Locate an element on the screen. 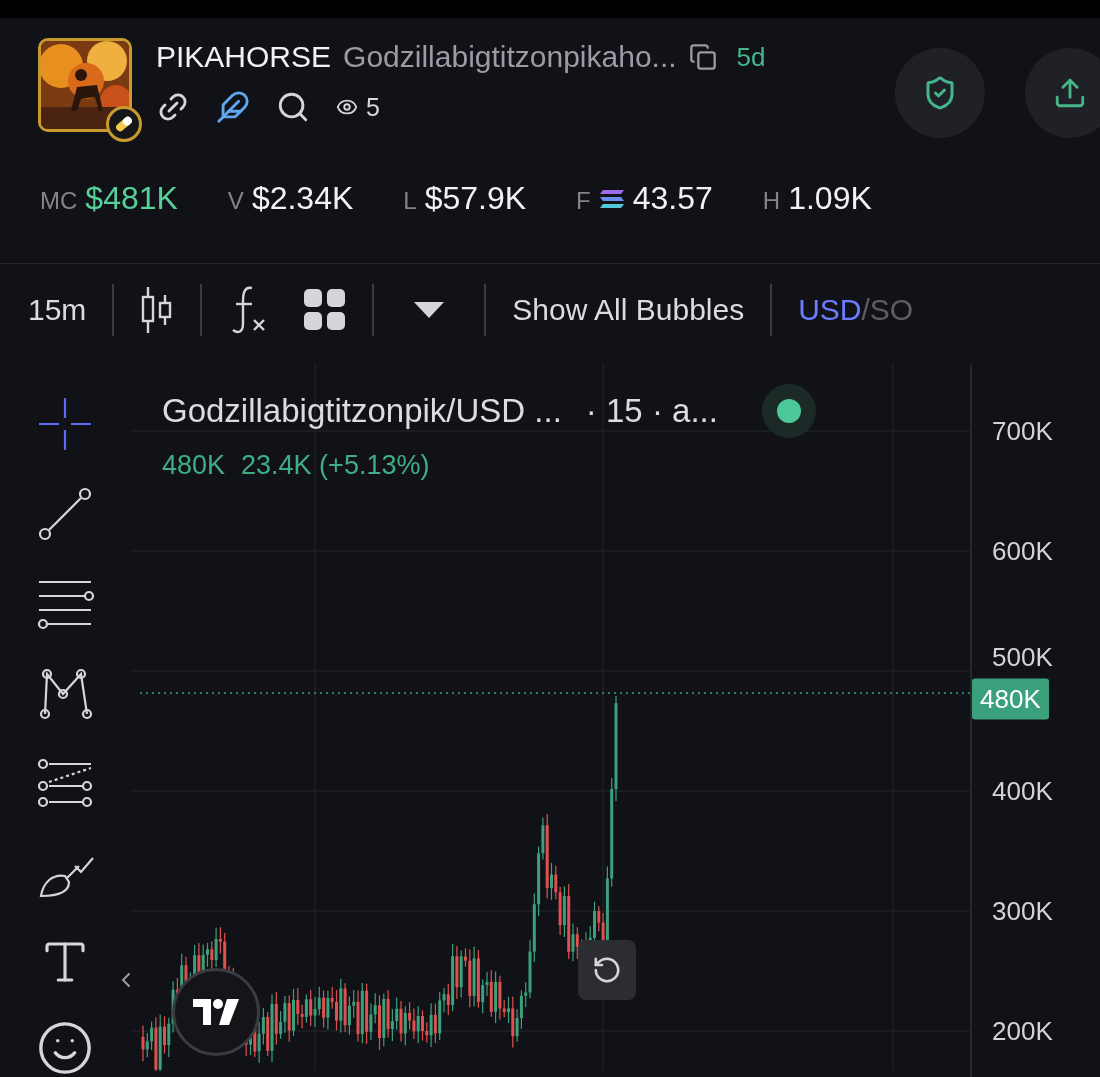 The height and width of the screenshot is (1077, 1100). stat-label: H is located at coordinates (771, 201).